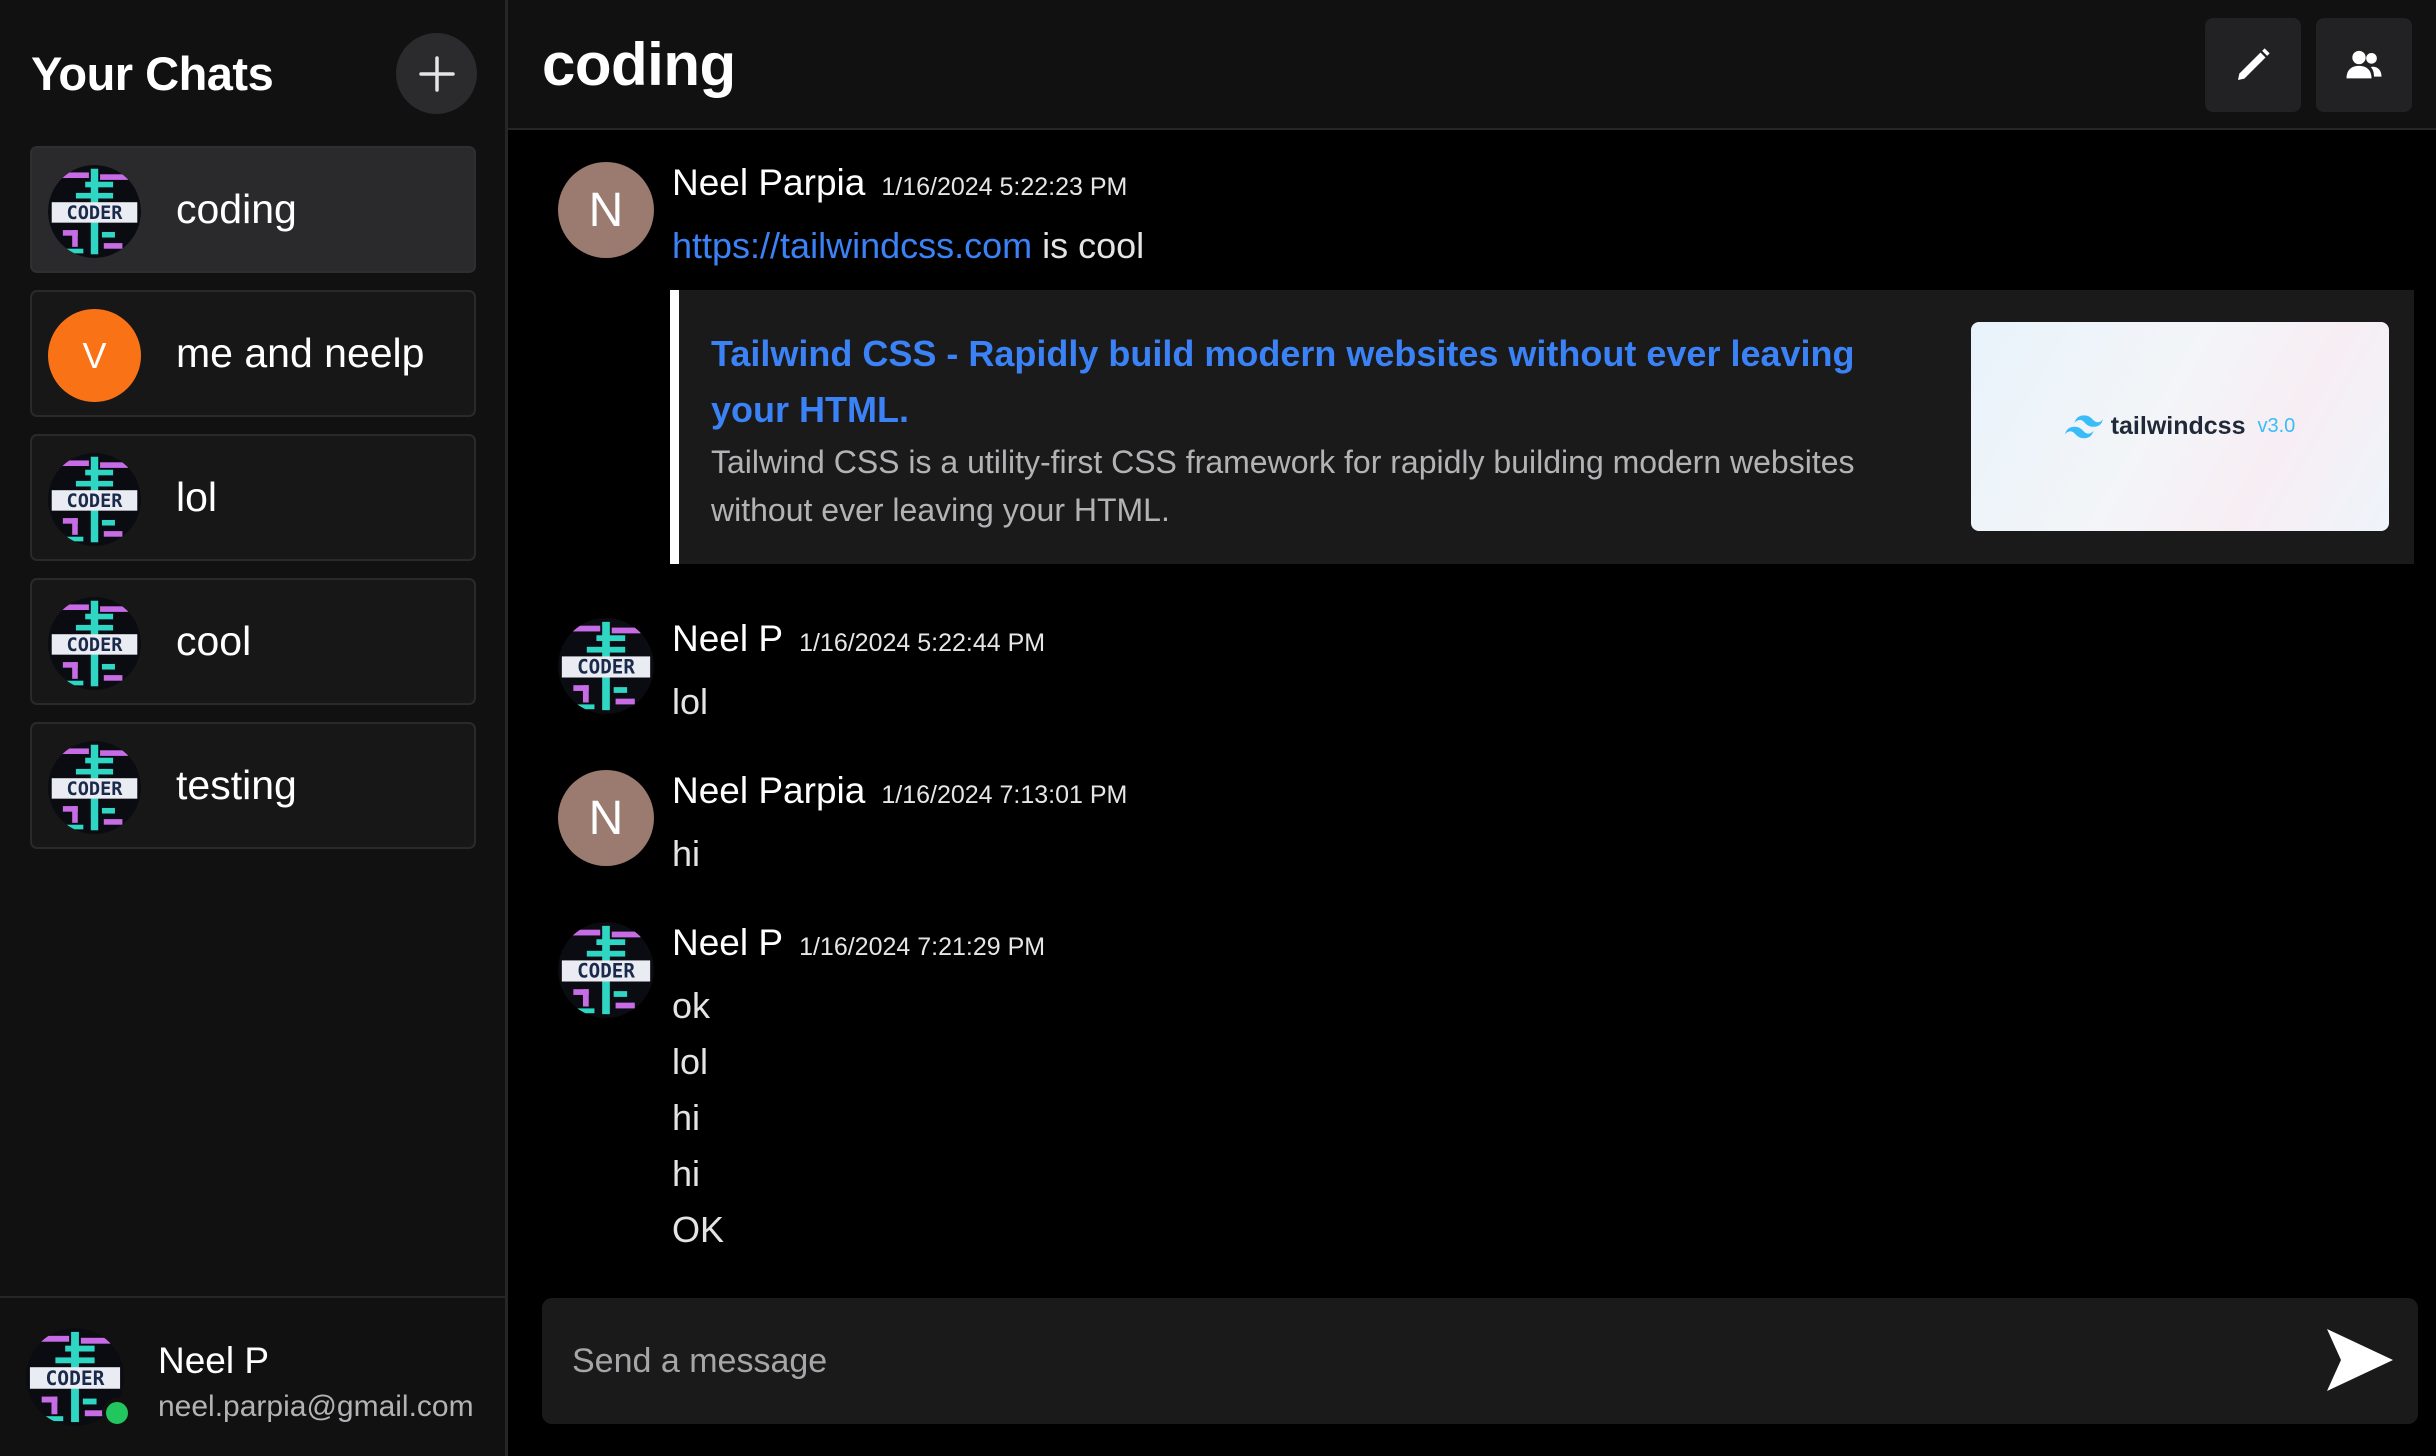 The height and width of the screenshot is (1456, 2436). I want to click on members-button, so click(2364, 65).